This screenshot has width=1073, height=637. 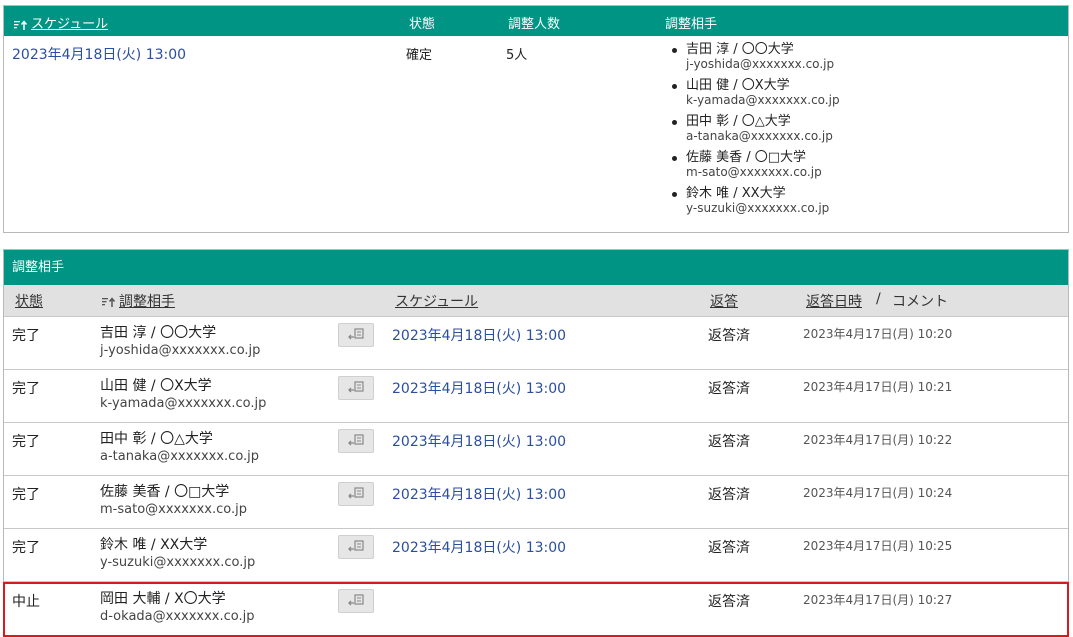 What do you see at coordinates (536, 267) in the screenshot?
I see `partner-table-title: 調整相手` at bounding box center [536, 267].